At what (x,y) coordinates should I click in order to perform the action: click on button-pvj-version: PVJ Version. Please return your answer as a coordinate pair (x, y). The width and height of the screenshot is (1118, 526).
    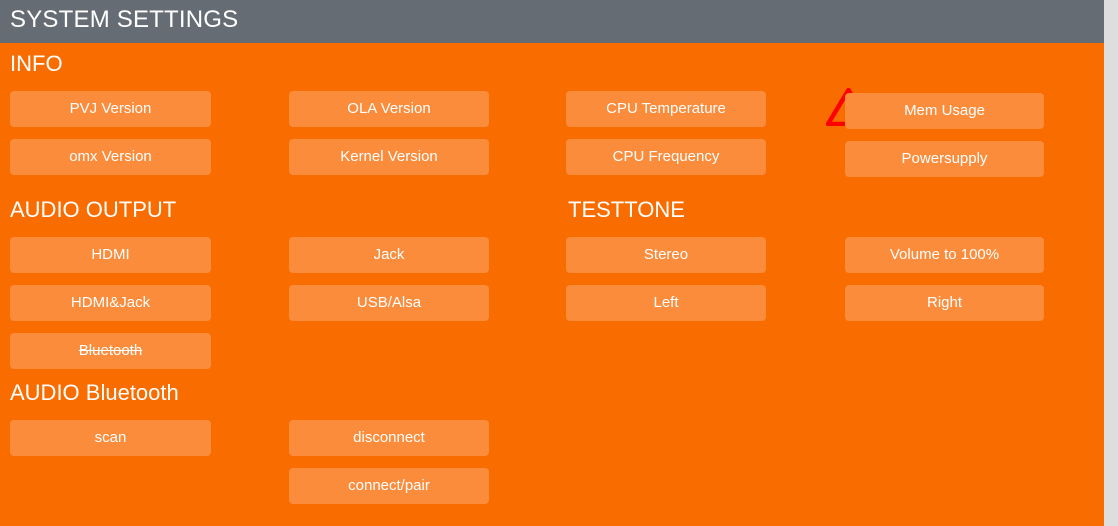
    Looking at the image, I should click on (110, 109).